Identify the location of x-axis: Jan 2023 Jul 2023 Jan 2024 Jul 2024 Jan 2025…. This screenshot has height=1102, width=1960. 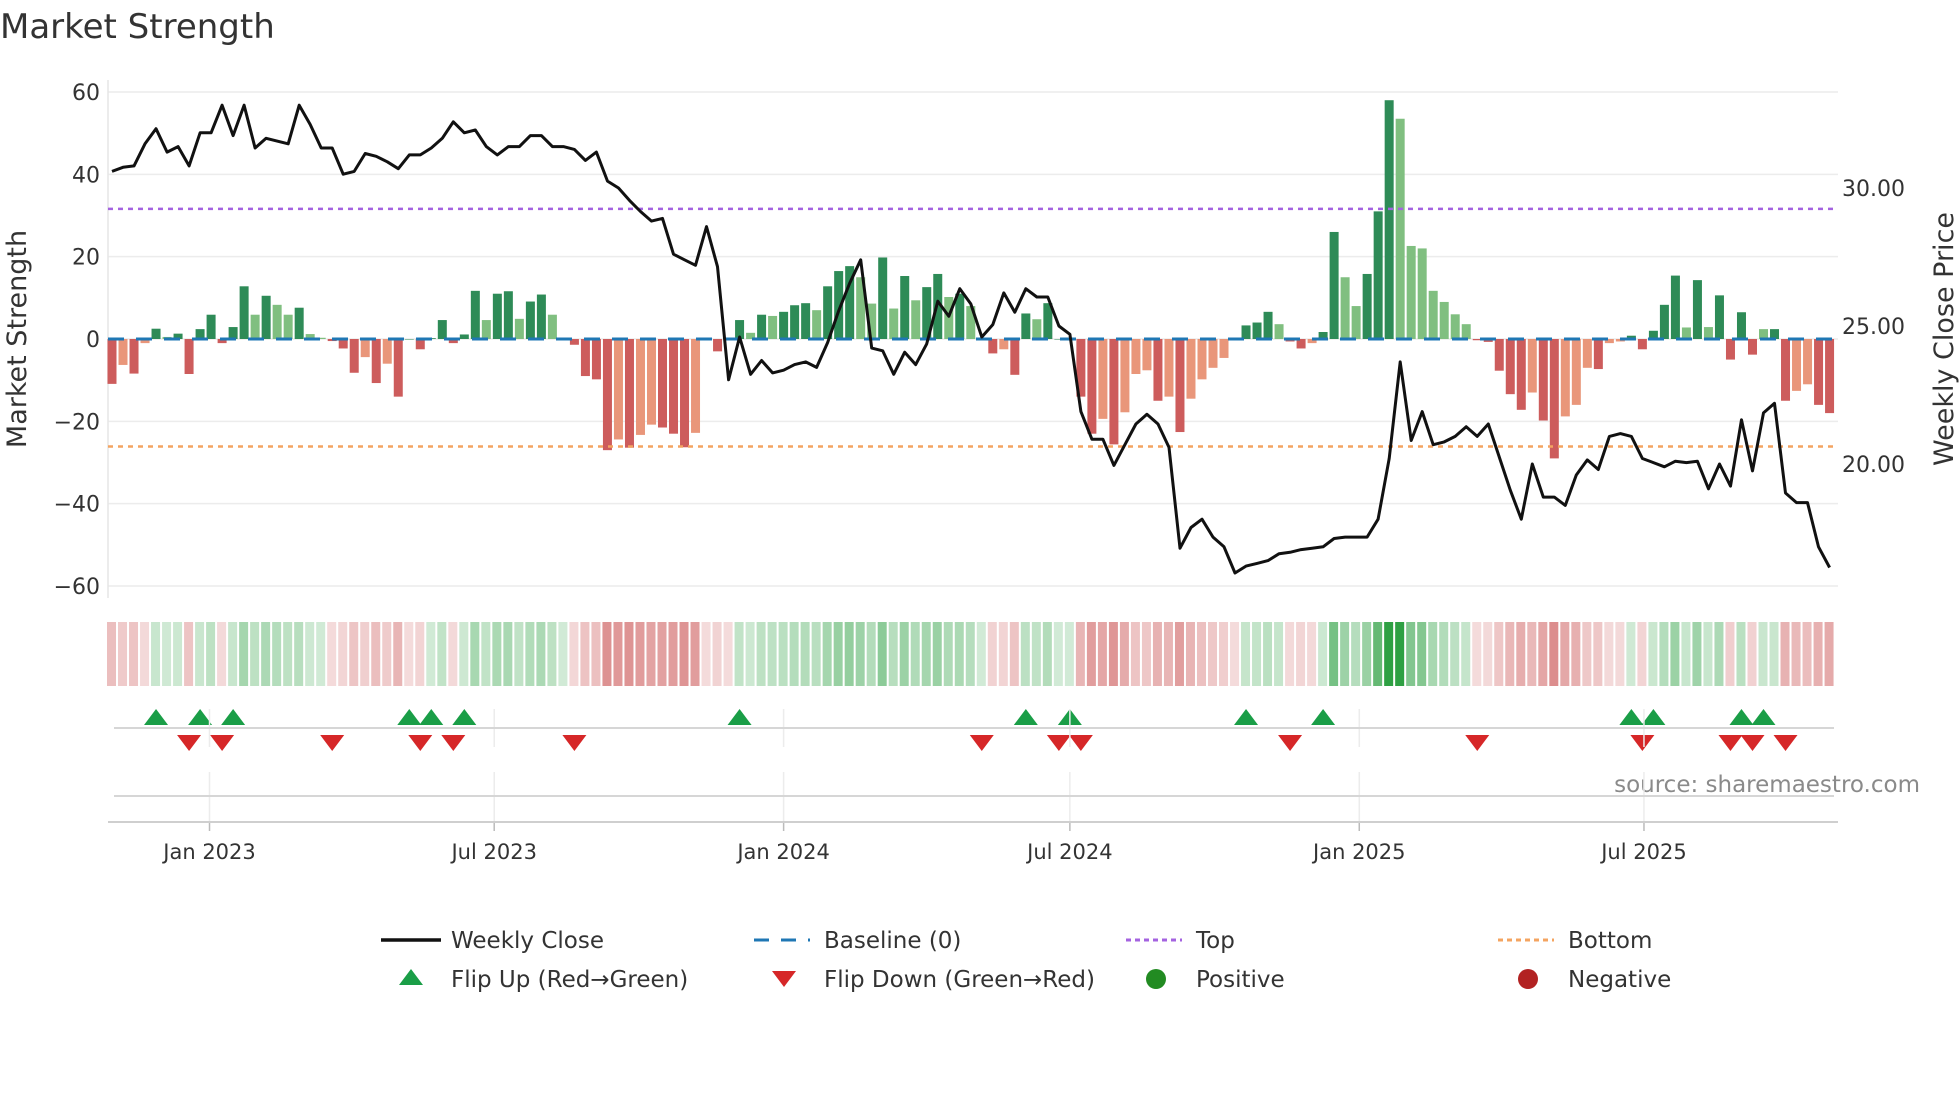
(973, 786).